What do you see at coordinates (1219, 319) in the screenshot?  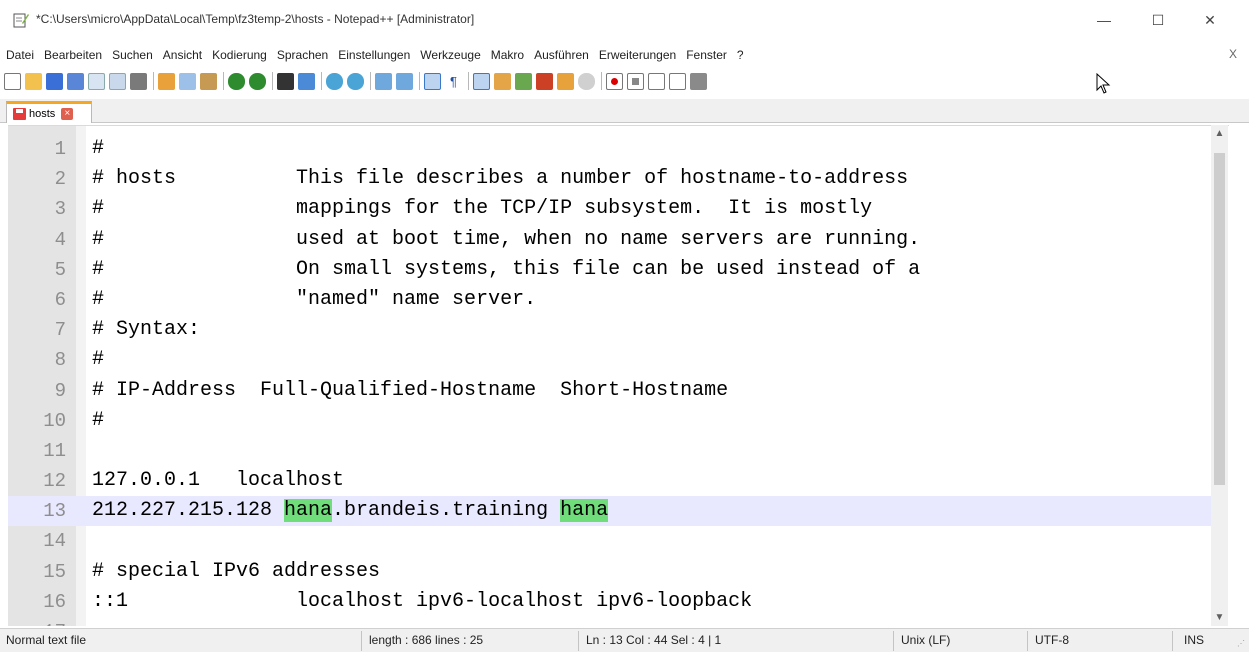 I see `scrollbar-thumb` at bounding box center [1219, 319].